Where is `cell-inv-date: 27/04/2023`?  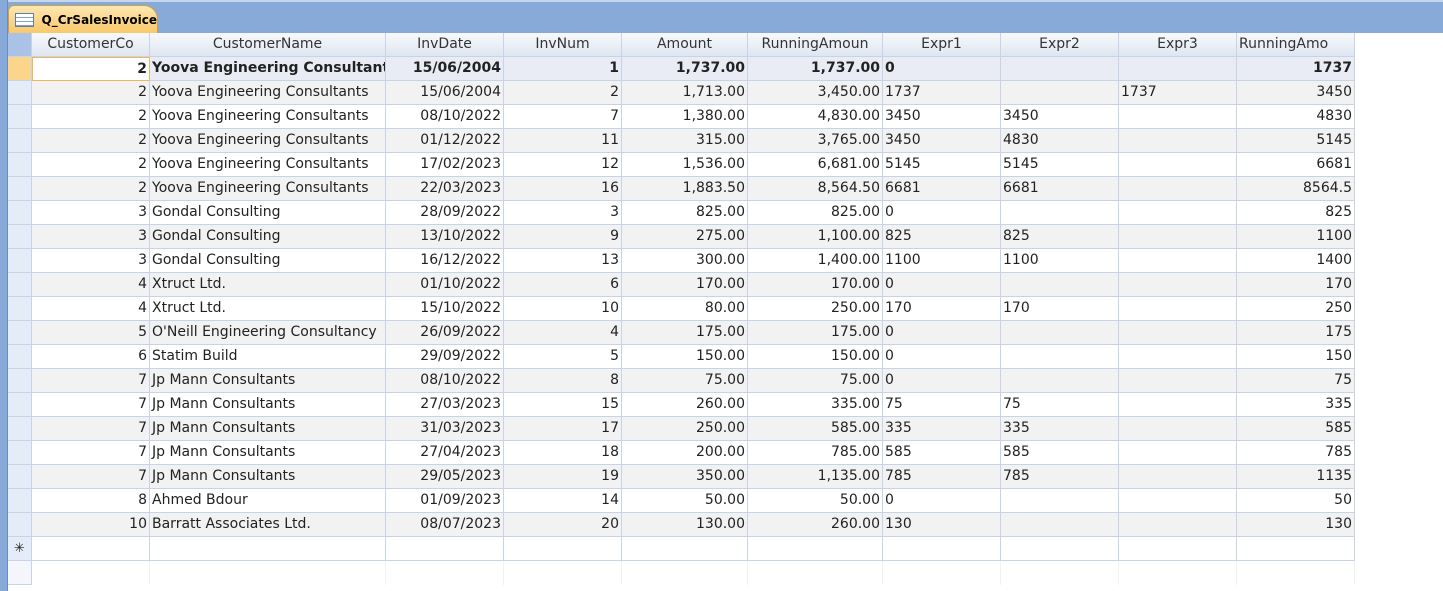
cell-inv-date: 27/04/2023 is located at coordinates (445, 453).